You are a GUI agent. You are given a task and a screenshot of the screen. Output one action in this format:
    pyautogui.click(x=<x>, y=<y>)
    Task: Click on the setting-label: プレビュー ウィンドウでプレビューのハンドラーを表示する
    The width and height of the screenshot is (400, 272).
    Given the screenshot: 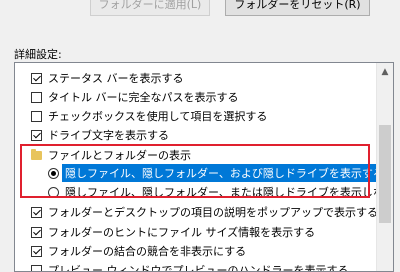 What is the action you would take?
    pyautogui.click(x=198, y=267)
    